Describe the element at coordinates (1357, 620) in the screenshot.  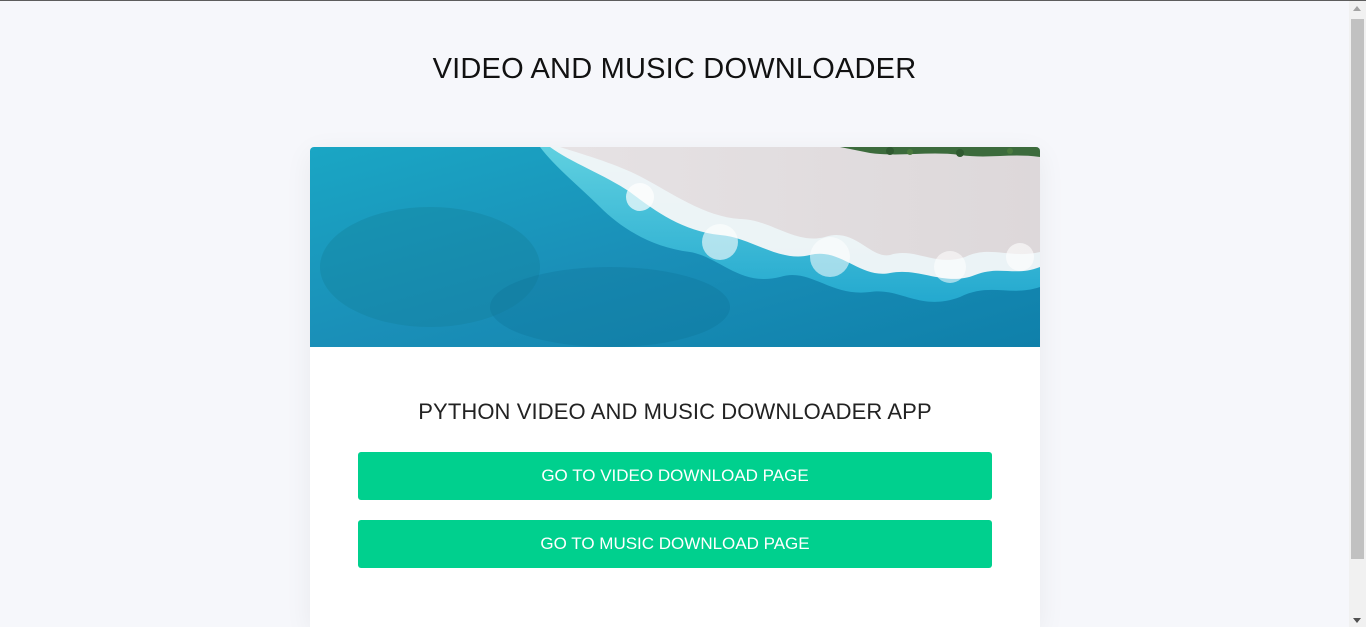
I see `scroll-down-arrow-icon` at that location.